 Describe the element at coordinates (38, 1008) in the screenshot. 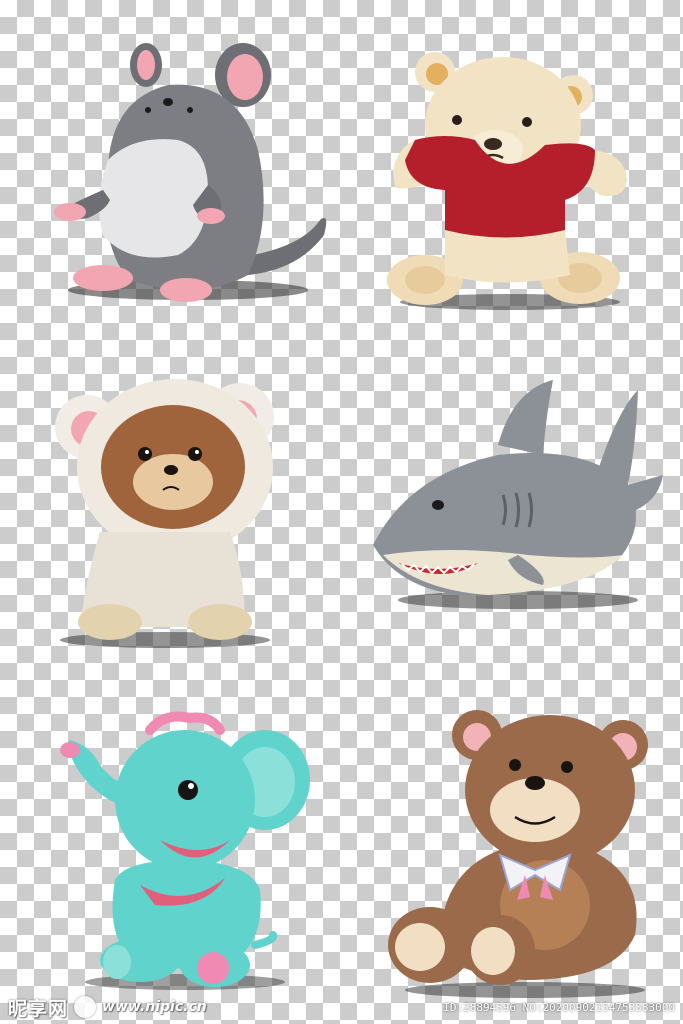

I see `logo-text: 昵享网` at that location.